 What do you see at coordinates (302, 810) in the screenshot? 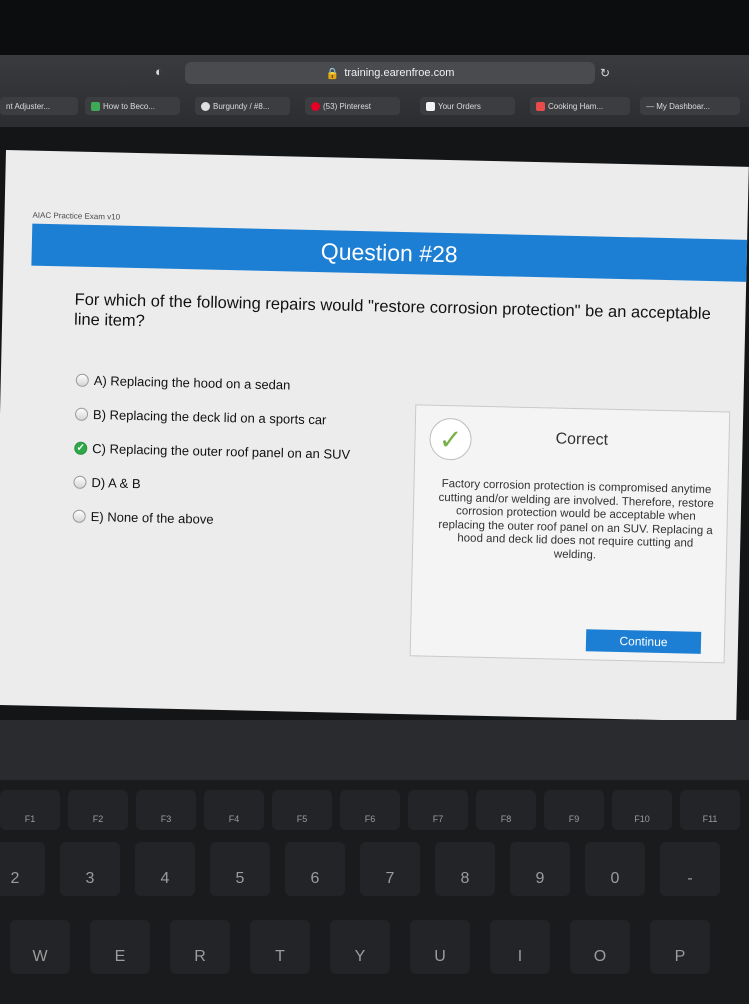
I see `keyboard-key: F5` at bounding box center [302, 810].